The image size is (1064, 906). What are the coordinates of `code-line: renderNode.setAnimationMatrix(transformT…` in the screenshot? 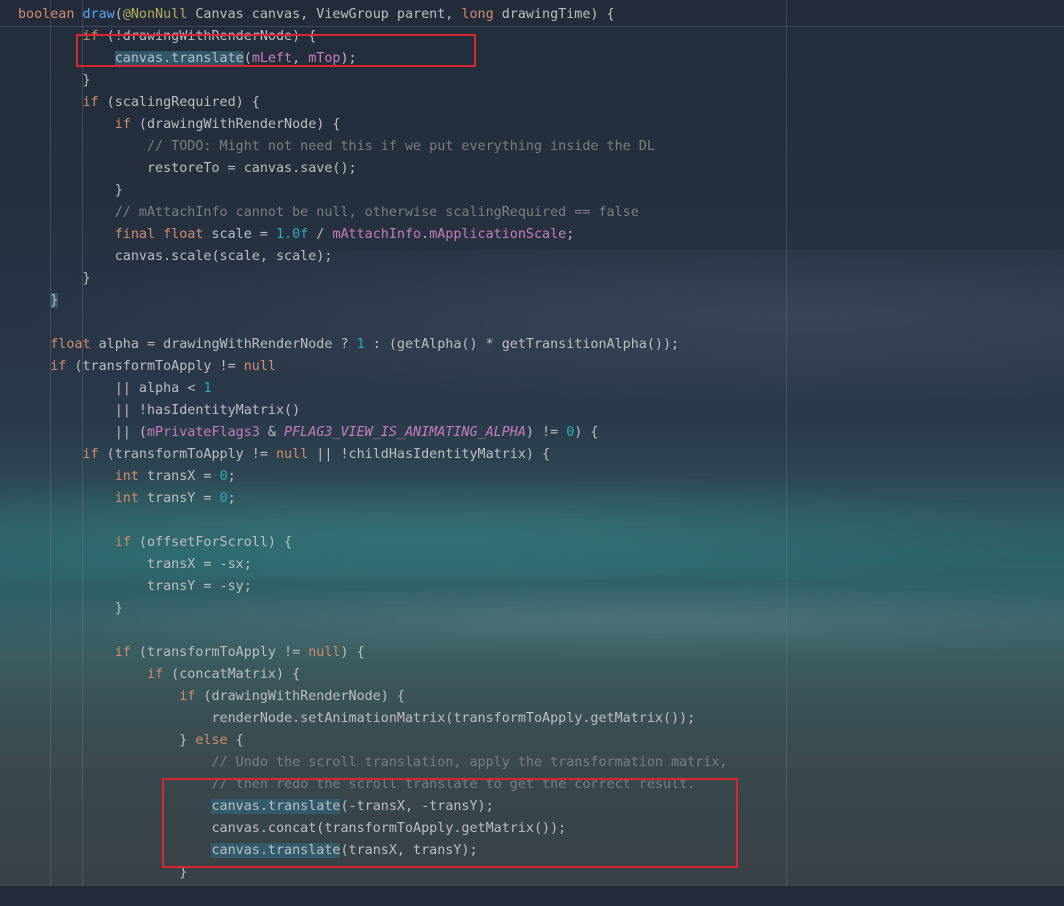 It's located at (356, 719).